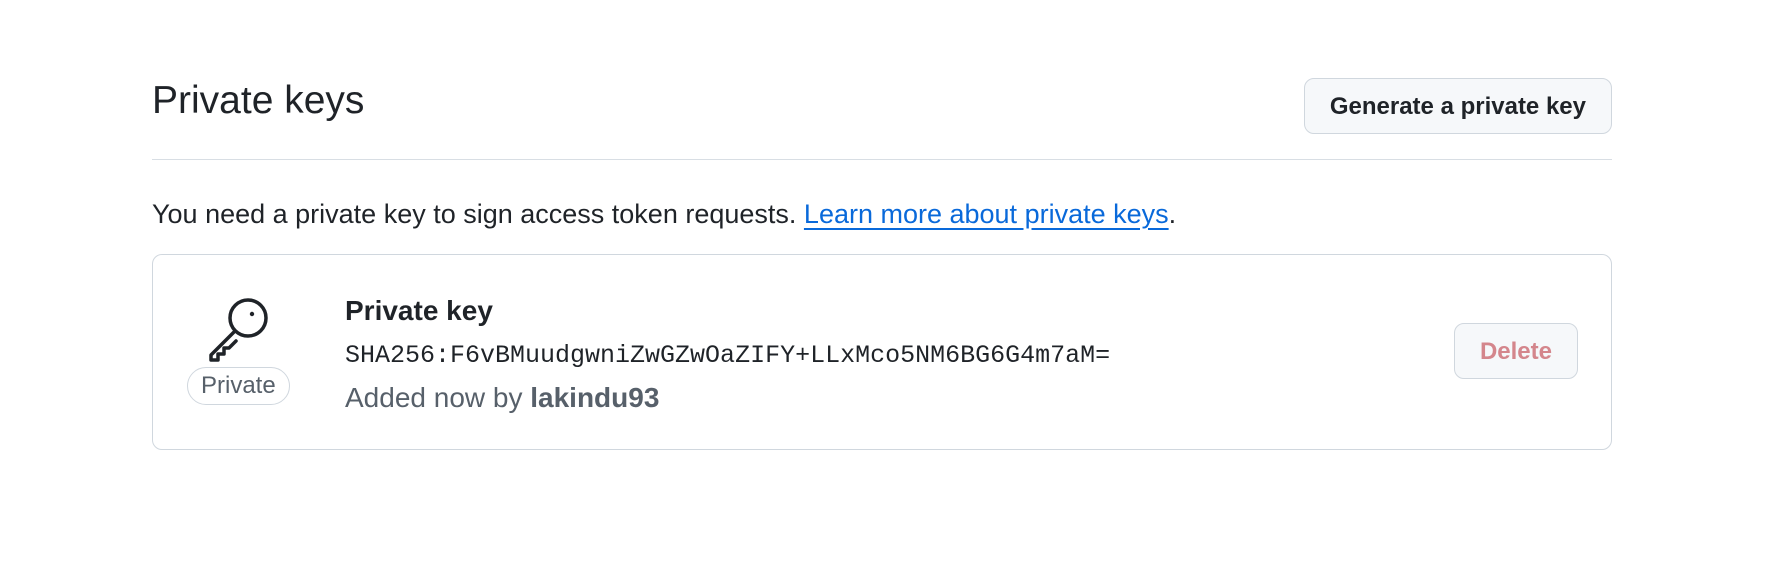 The width and height of the screenshot is (1765, 561). What do you see at coordinates (595, 397) in the screenshot?
I see `added-by-user: lakindu93` at bounding box center [595, 397].